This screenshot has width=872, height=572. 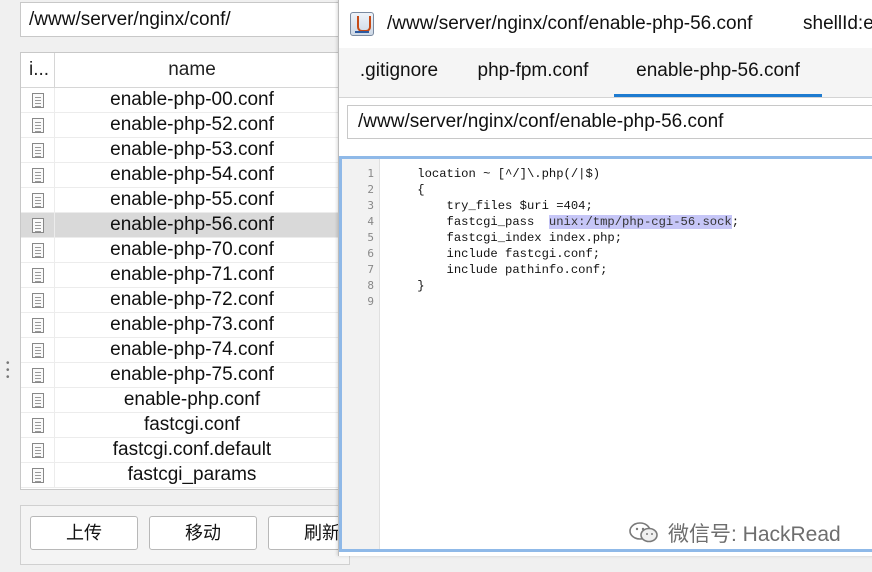 I want to click on file-row: enable-php-56.conf, so click(x=185, y=225).